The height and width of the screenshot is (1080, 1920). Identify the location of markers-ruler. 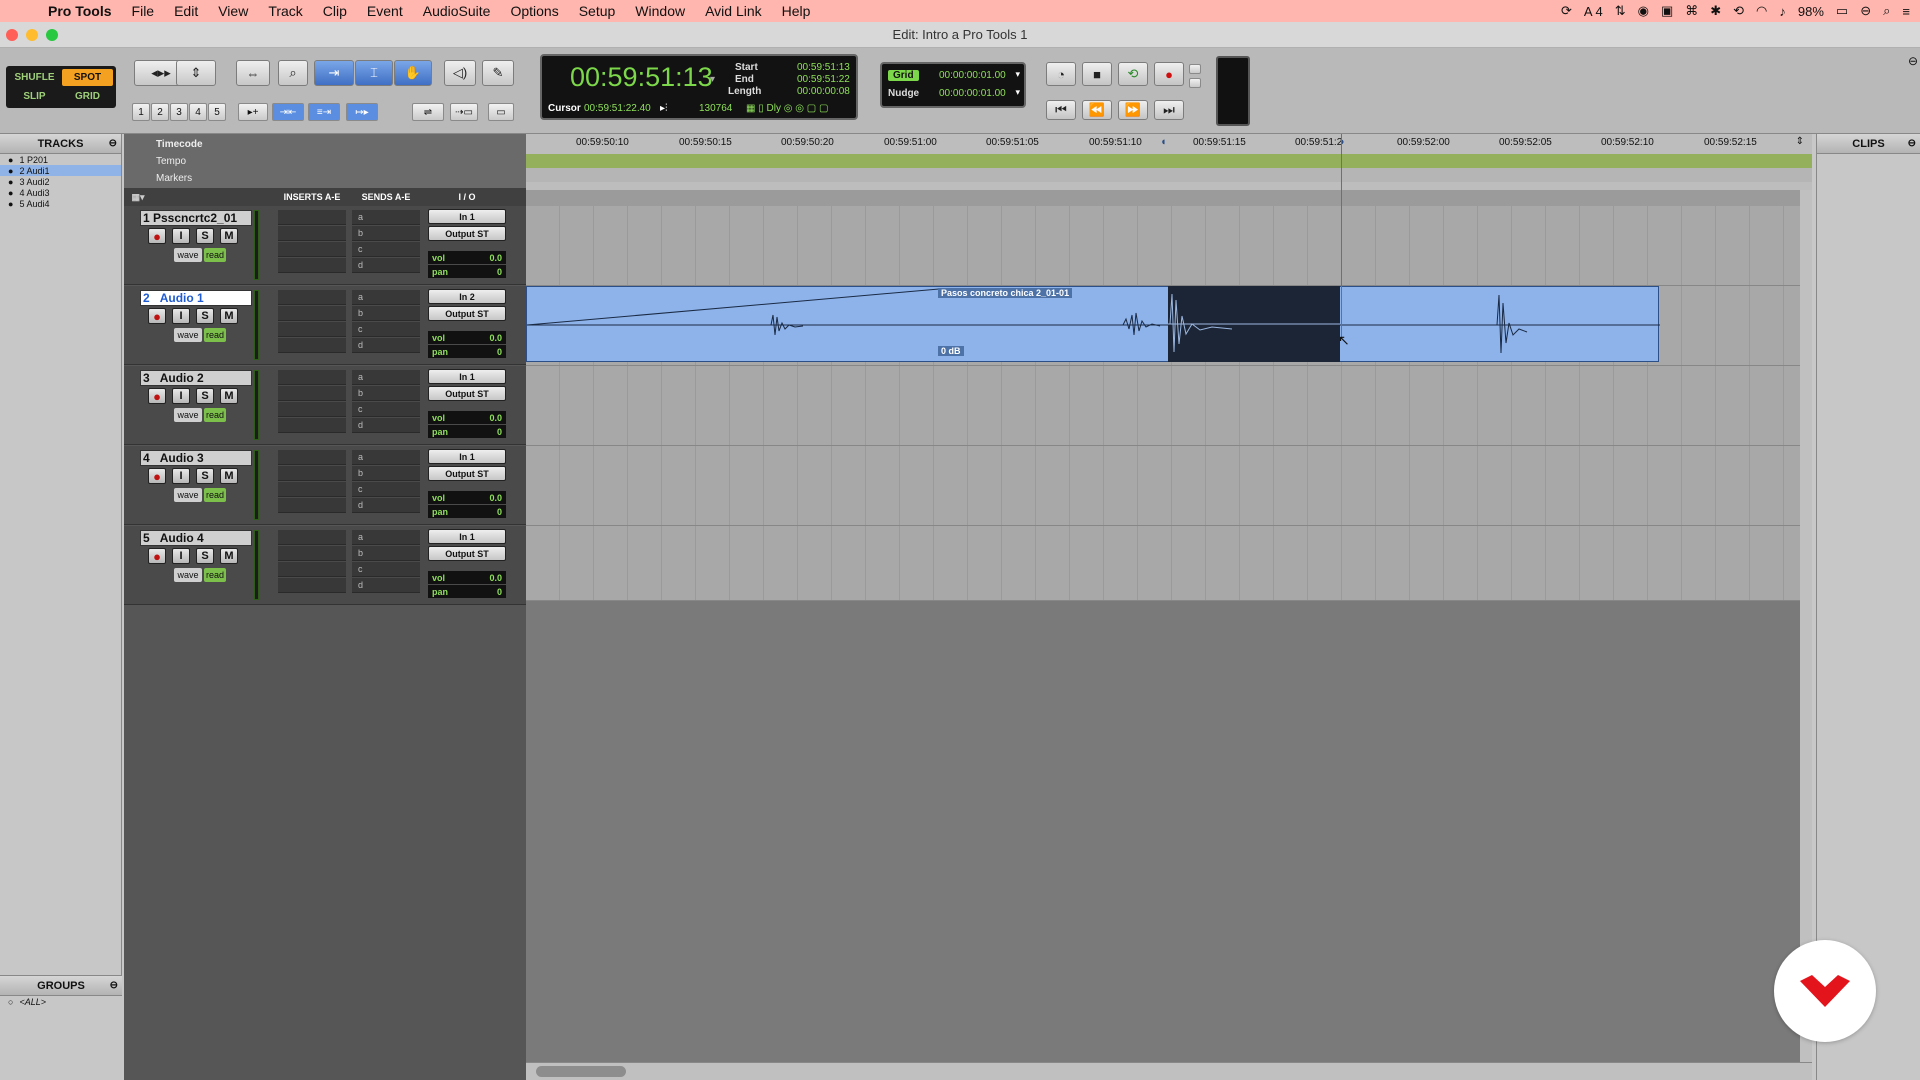
(1169, 175).